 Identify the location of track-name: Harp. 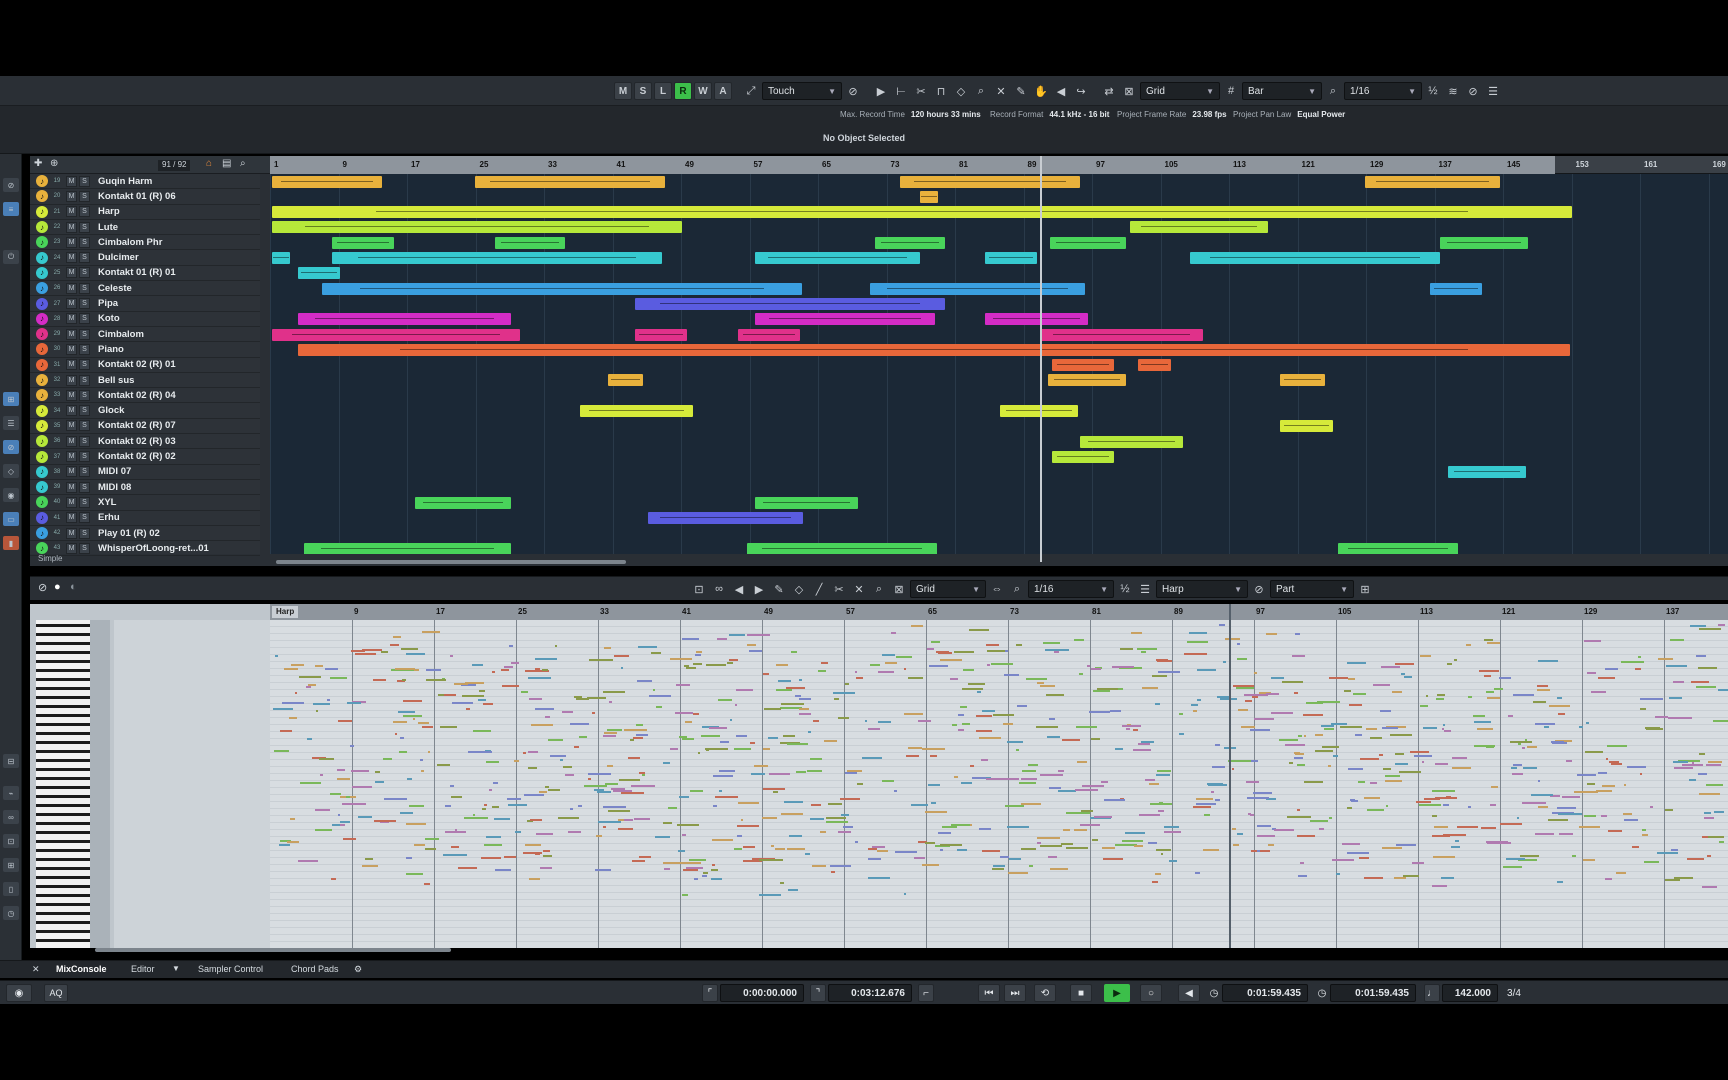
(109, 211).